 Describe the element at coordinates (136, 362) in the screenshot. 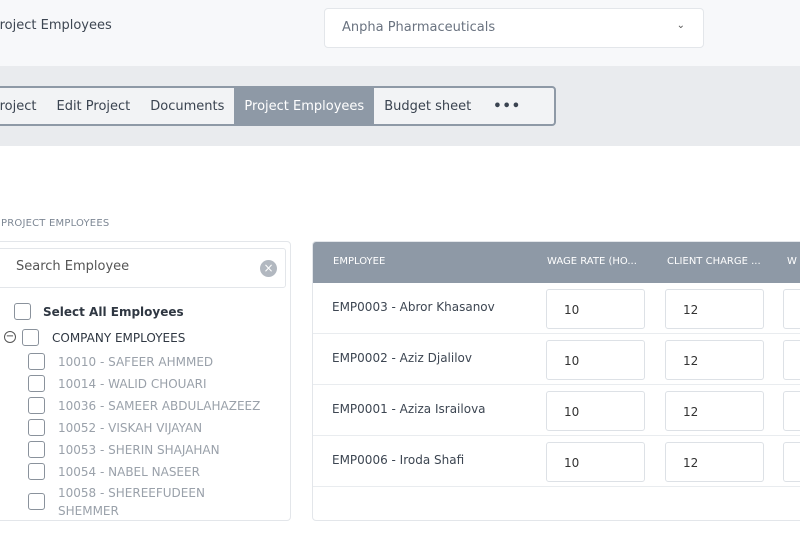

I see `employee-item: 10010 - SAFEER AHMMED` at that location.